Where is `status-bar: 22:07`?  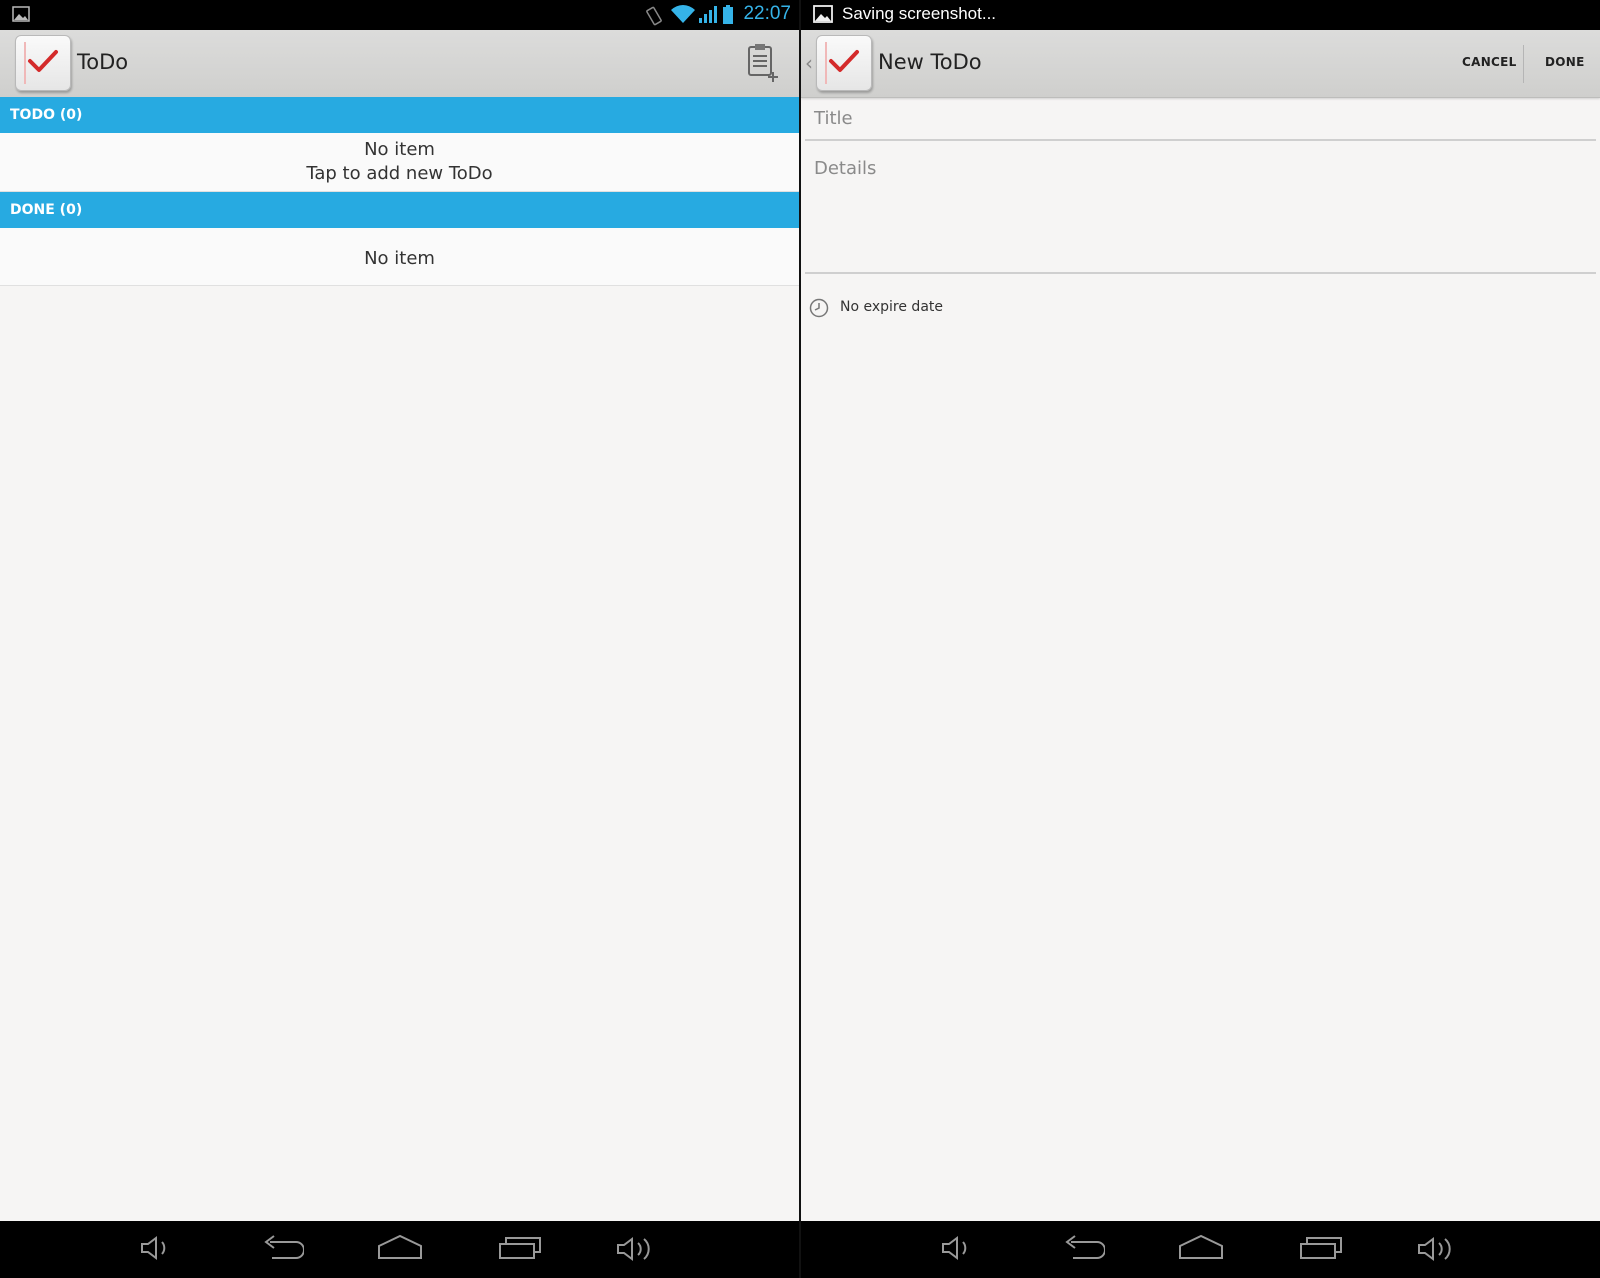 status-bar: 22:07 is located at coordinates (399, 15).